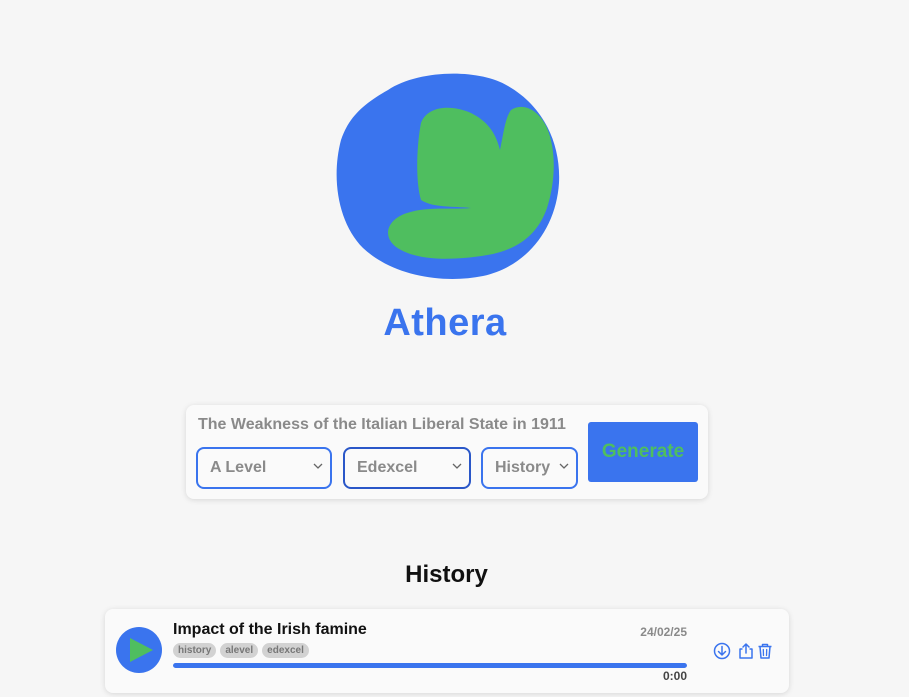 The width and height of the screenshot is (909, 697). I want to click on history-item-tags: history alevel edexcel, so click(241, 650).